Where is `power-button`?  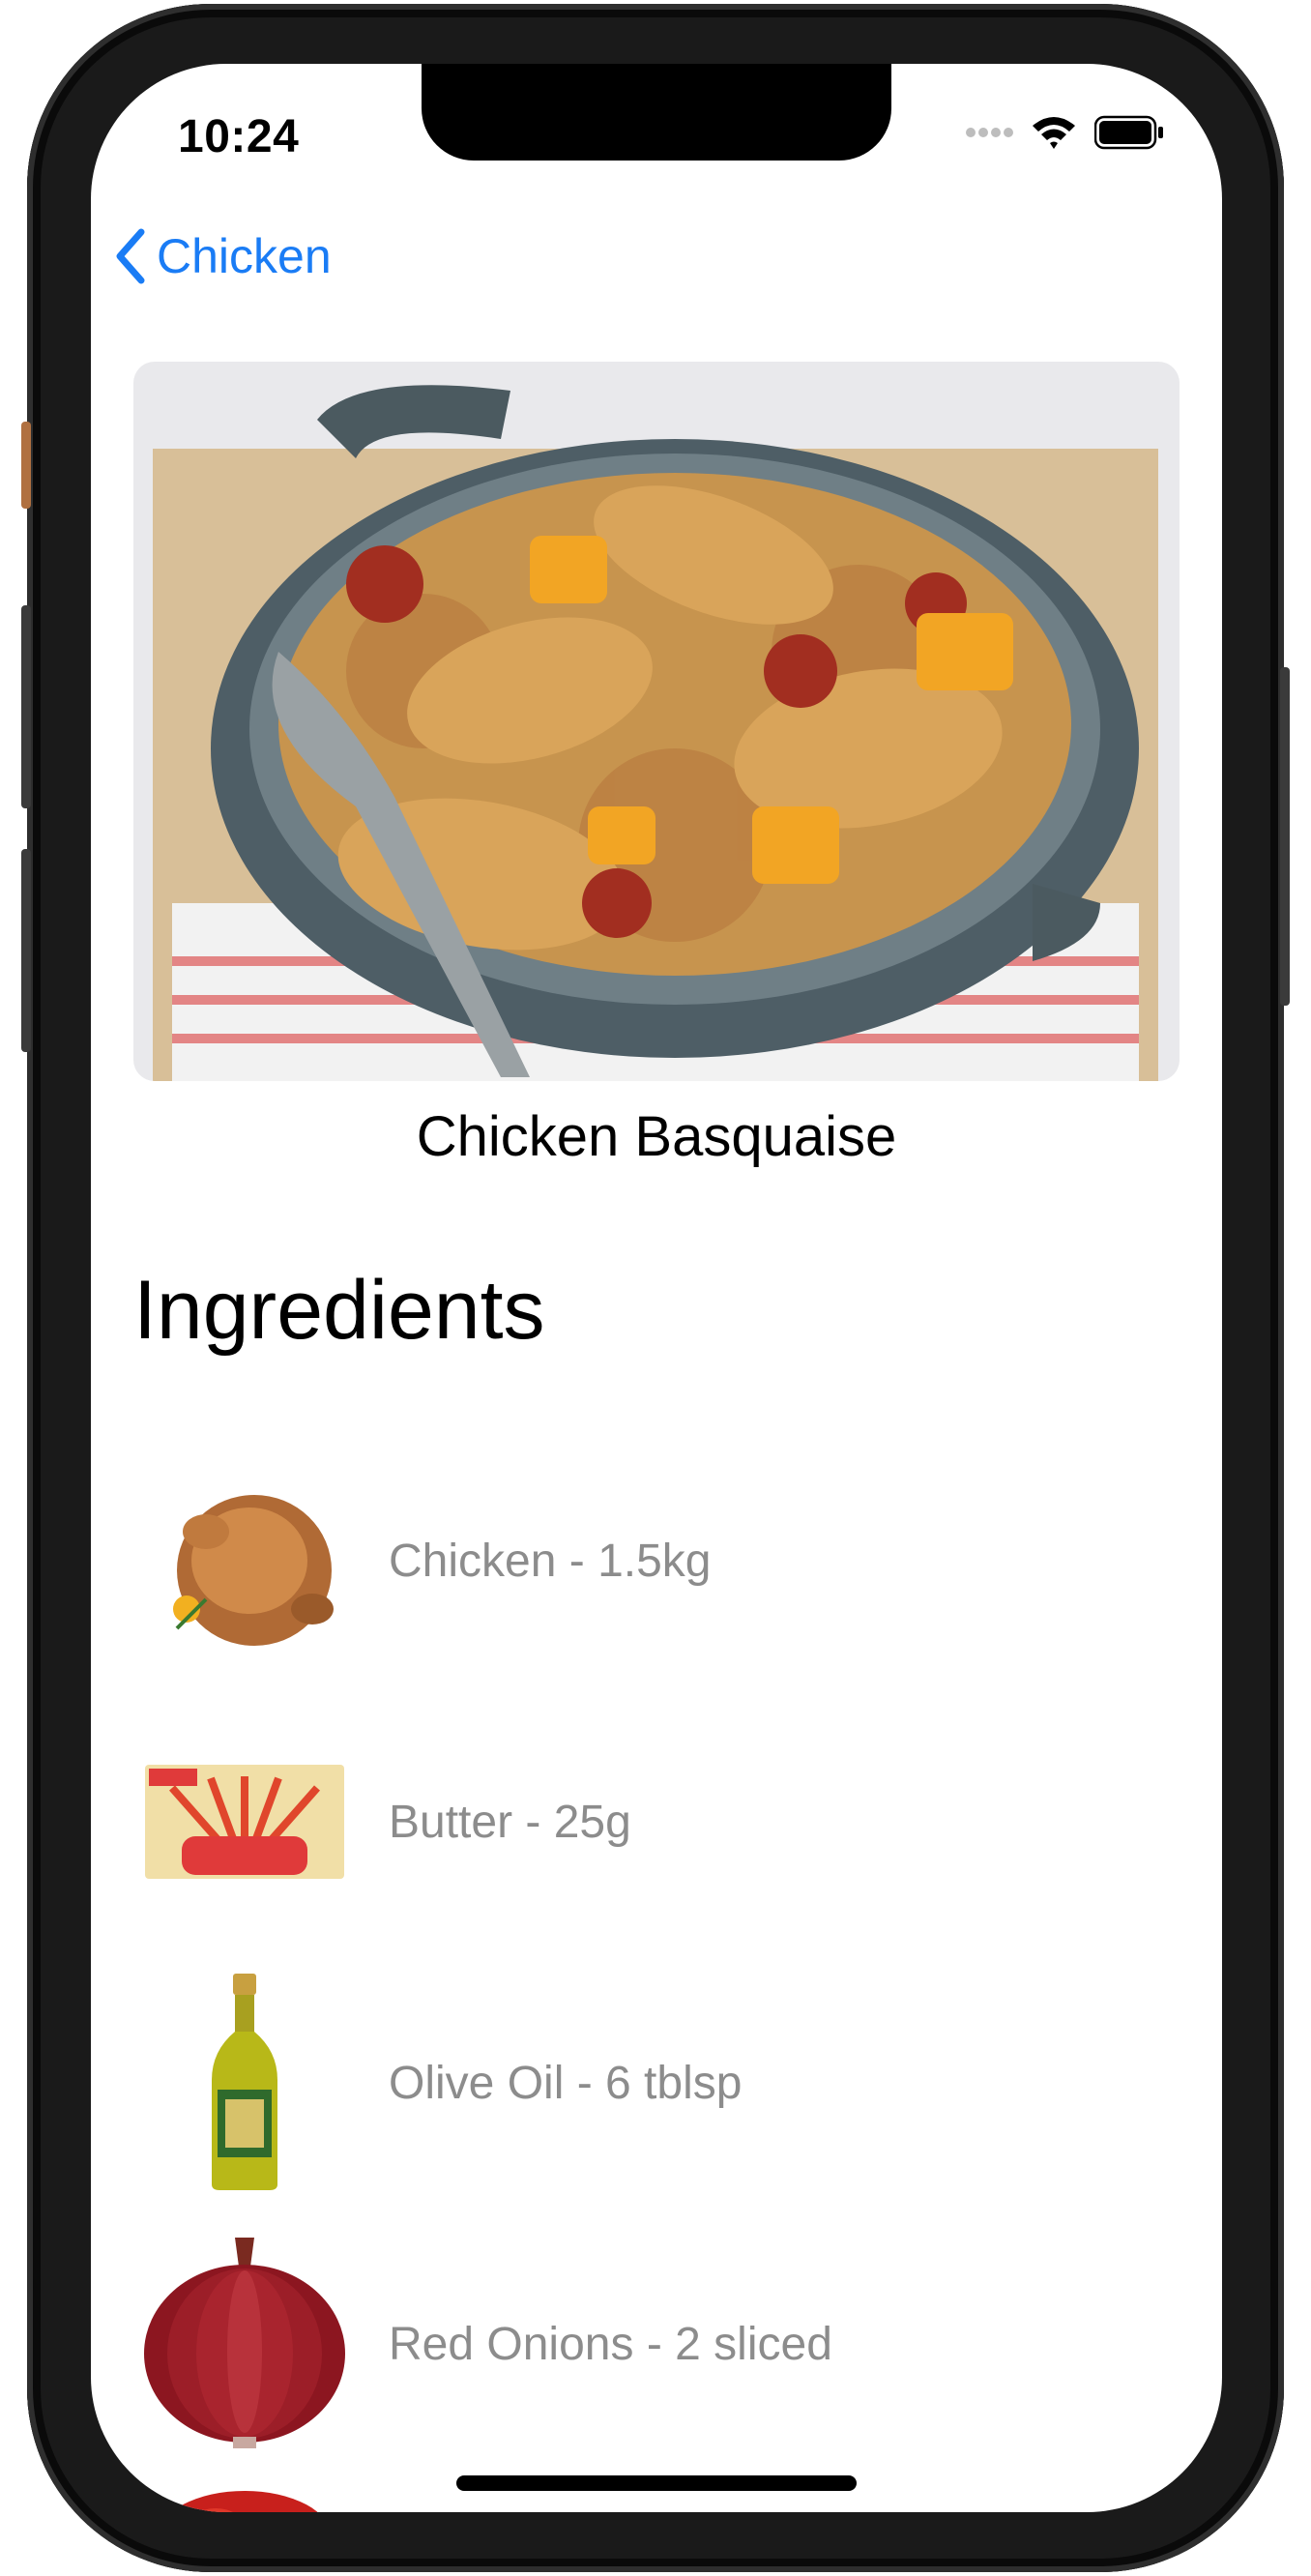
power-button is located at coordinates (1285, 836).